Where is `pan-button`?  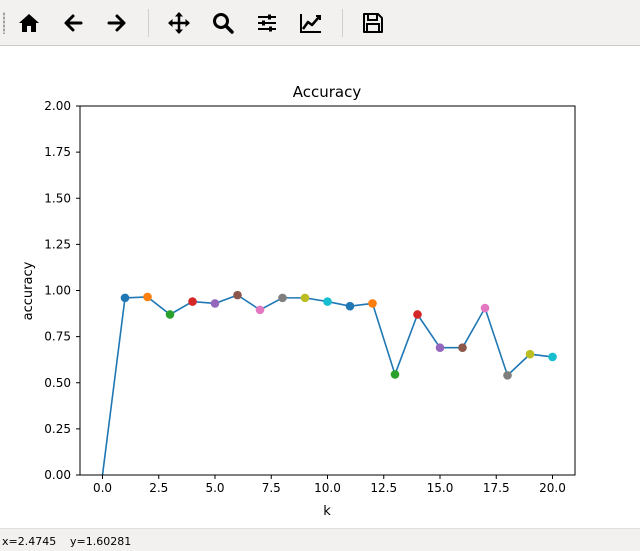
pan-button is located at coordinates (179, 23).